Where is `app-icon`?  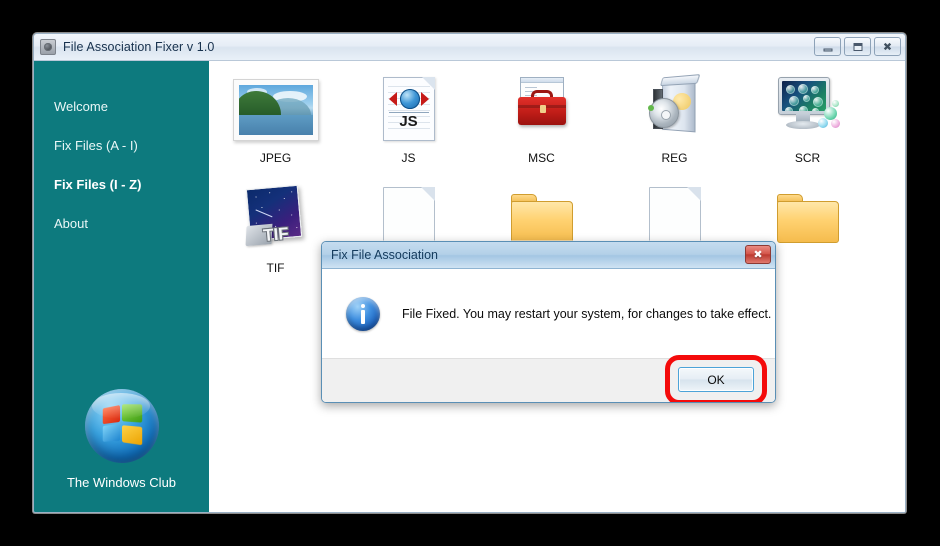
app-icon is located at coordinates (48, 47).